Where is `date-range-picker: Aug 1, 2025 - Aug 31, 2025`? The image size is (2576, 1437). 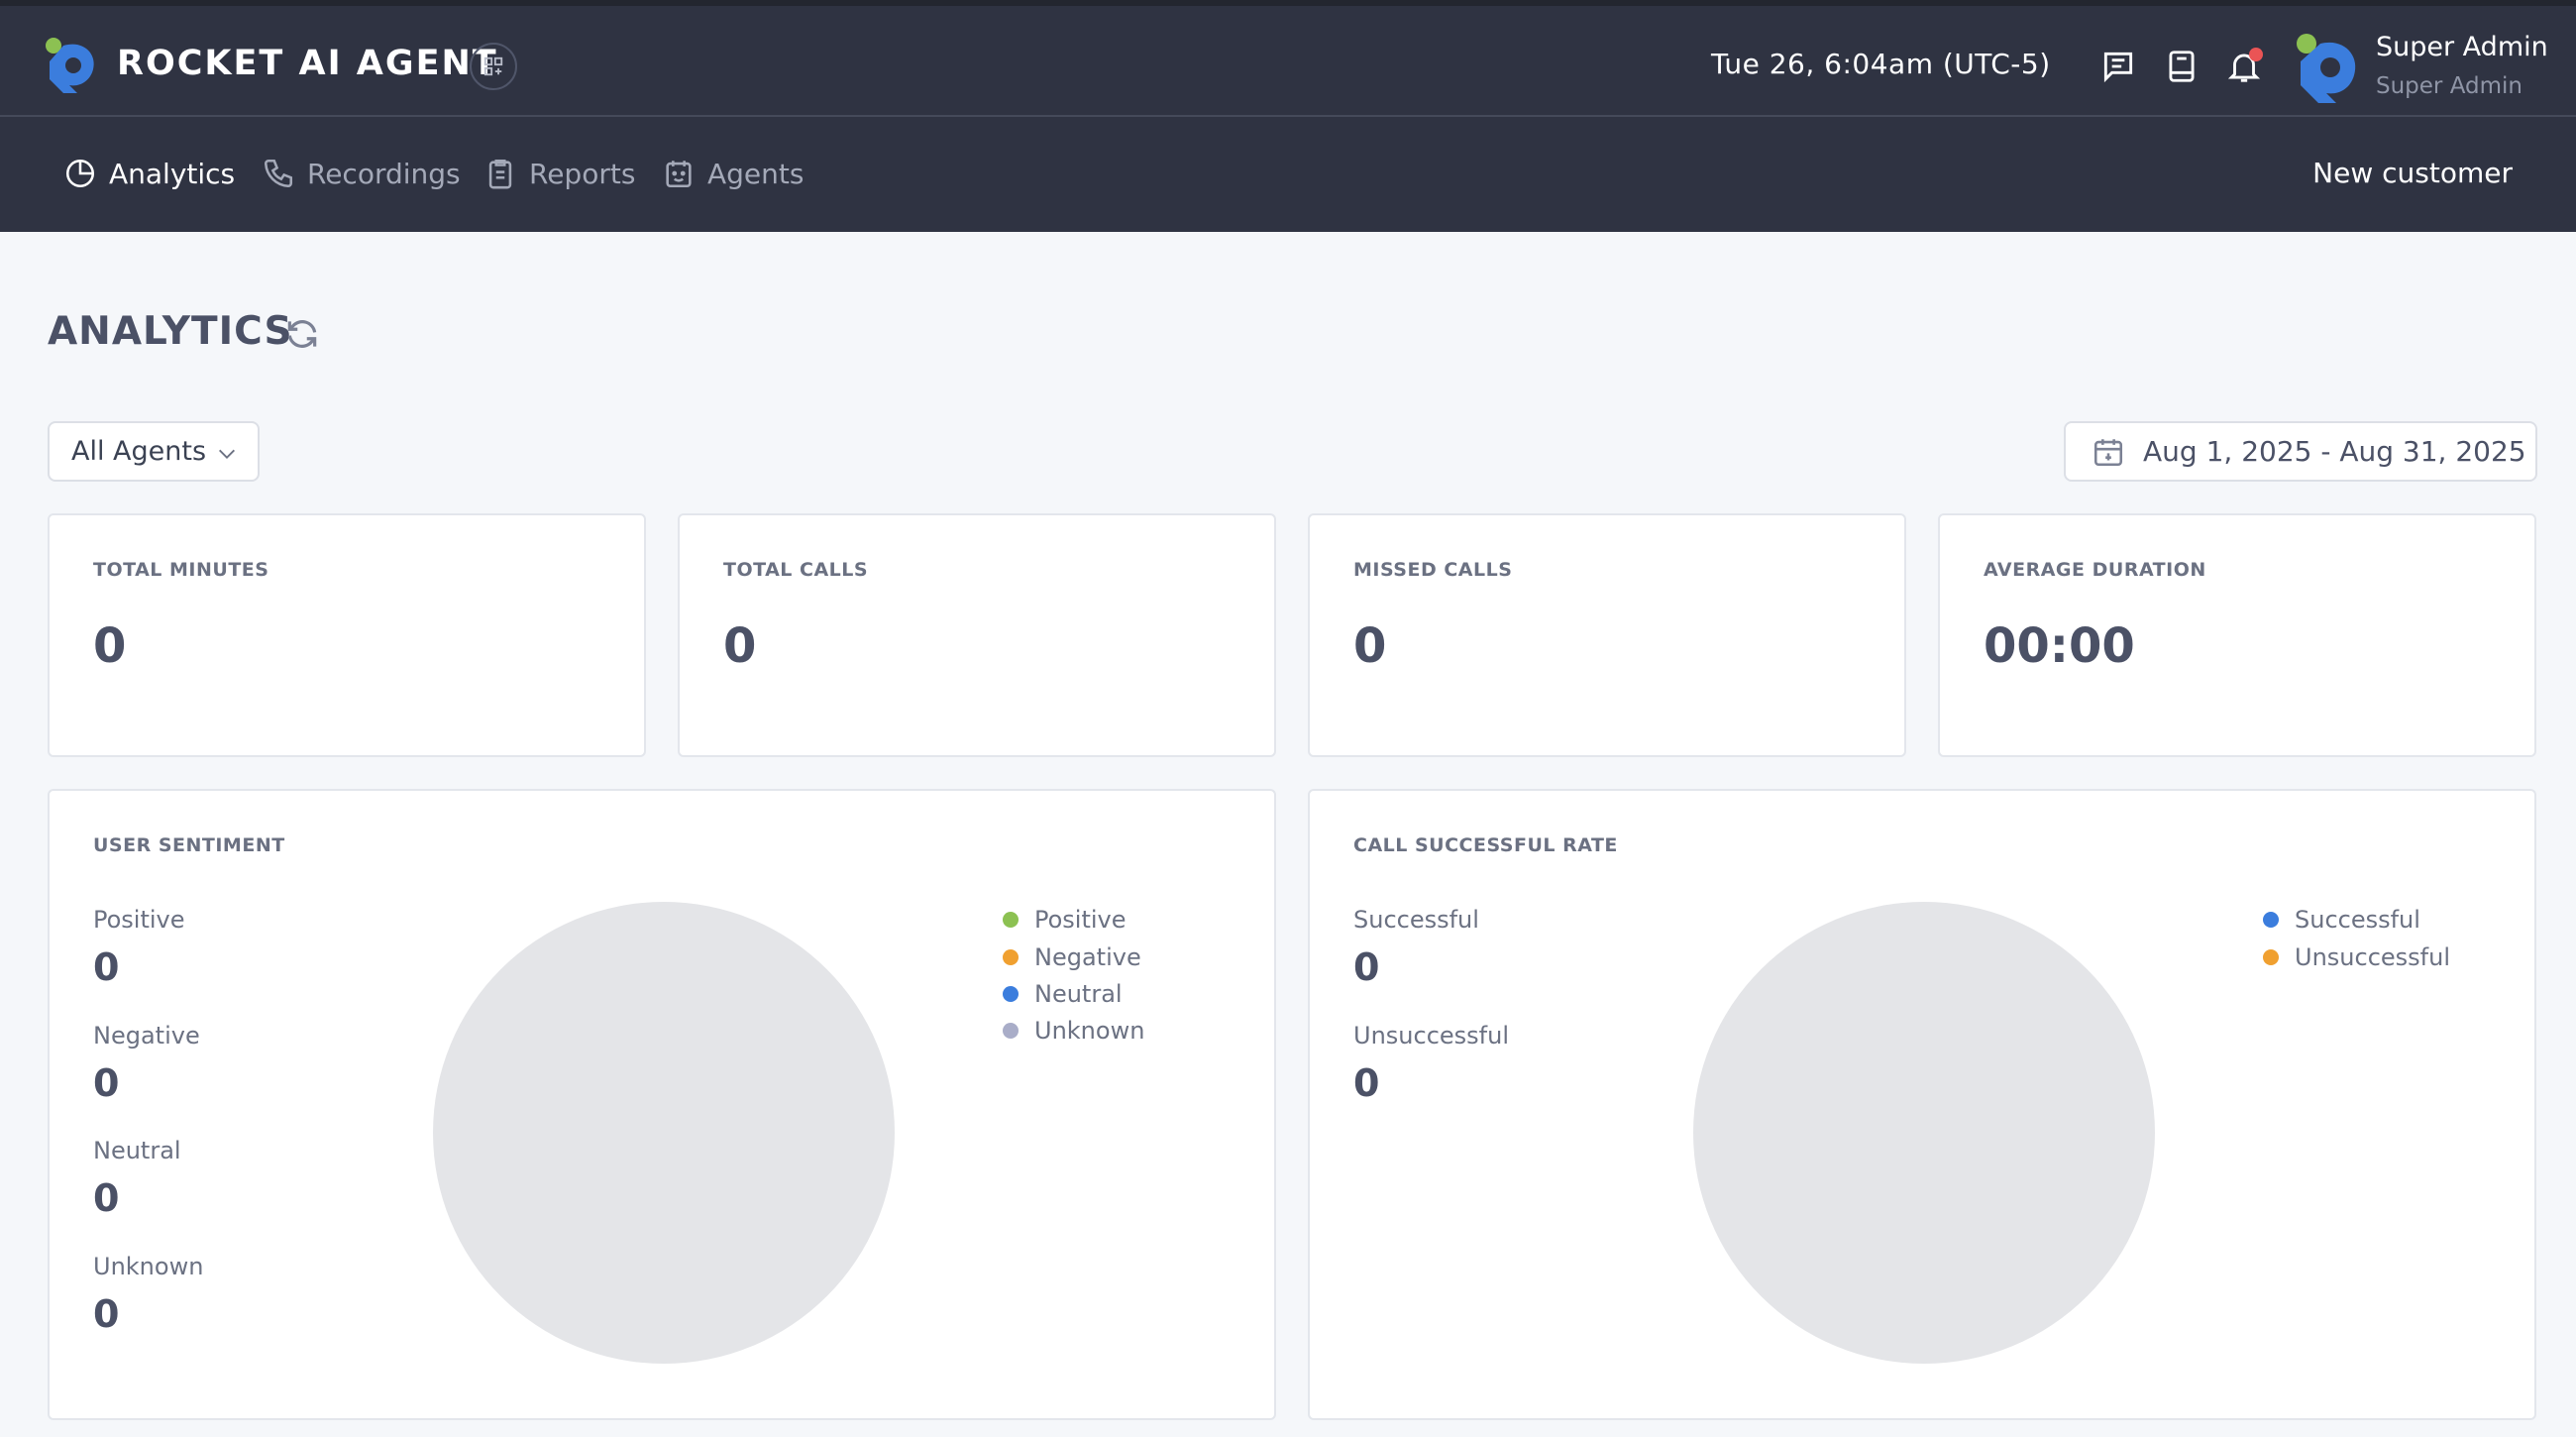 date-range-picker: Aug 1, 2025 - Aug 31, 2025 is located at coordinates (2300, 451).